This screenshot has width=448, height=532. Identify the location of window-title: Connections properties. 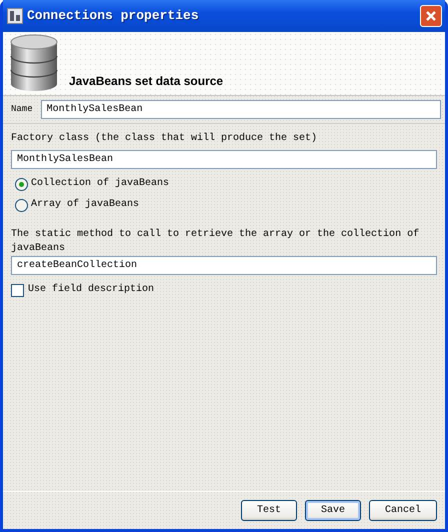
(113, 16).